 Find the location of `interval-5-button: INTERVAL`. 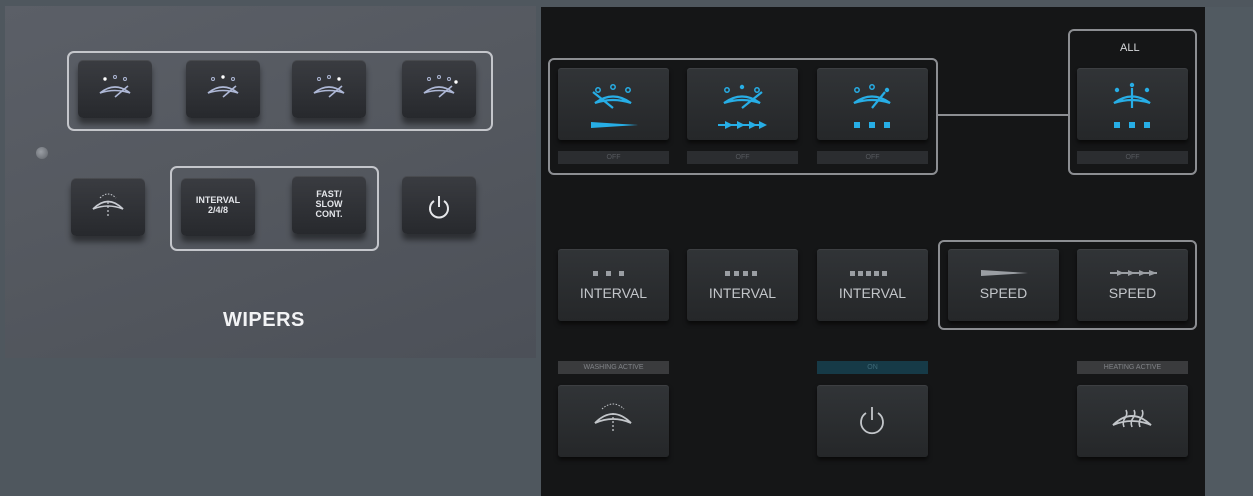

interval-5-button: INTERVAL is located at coordinates (872, 285).